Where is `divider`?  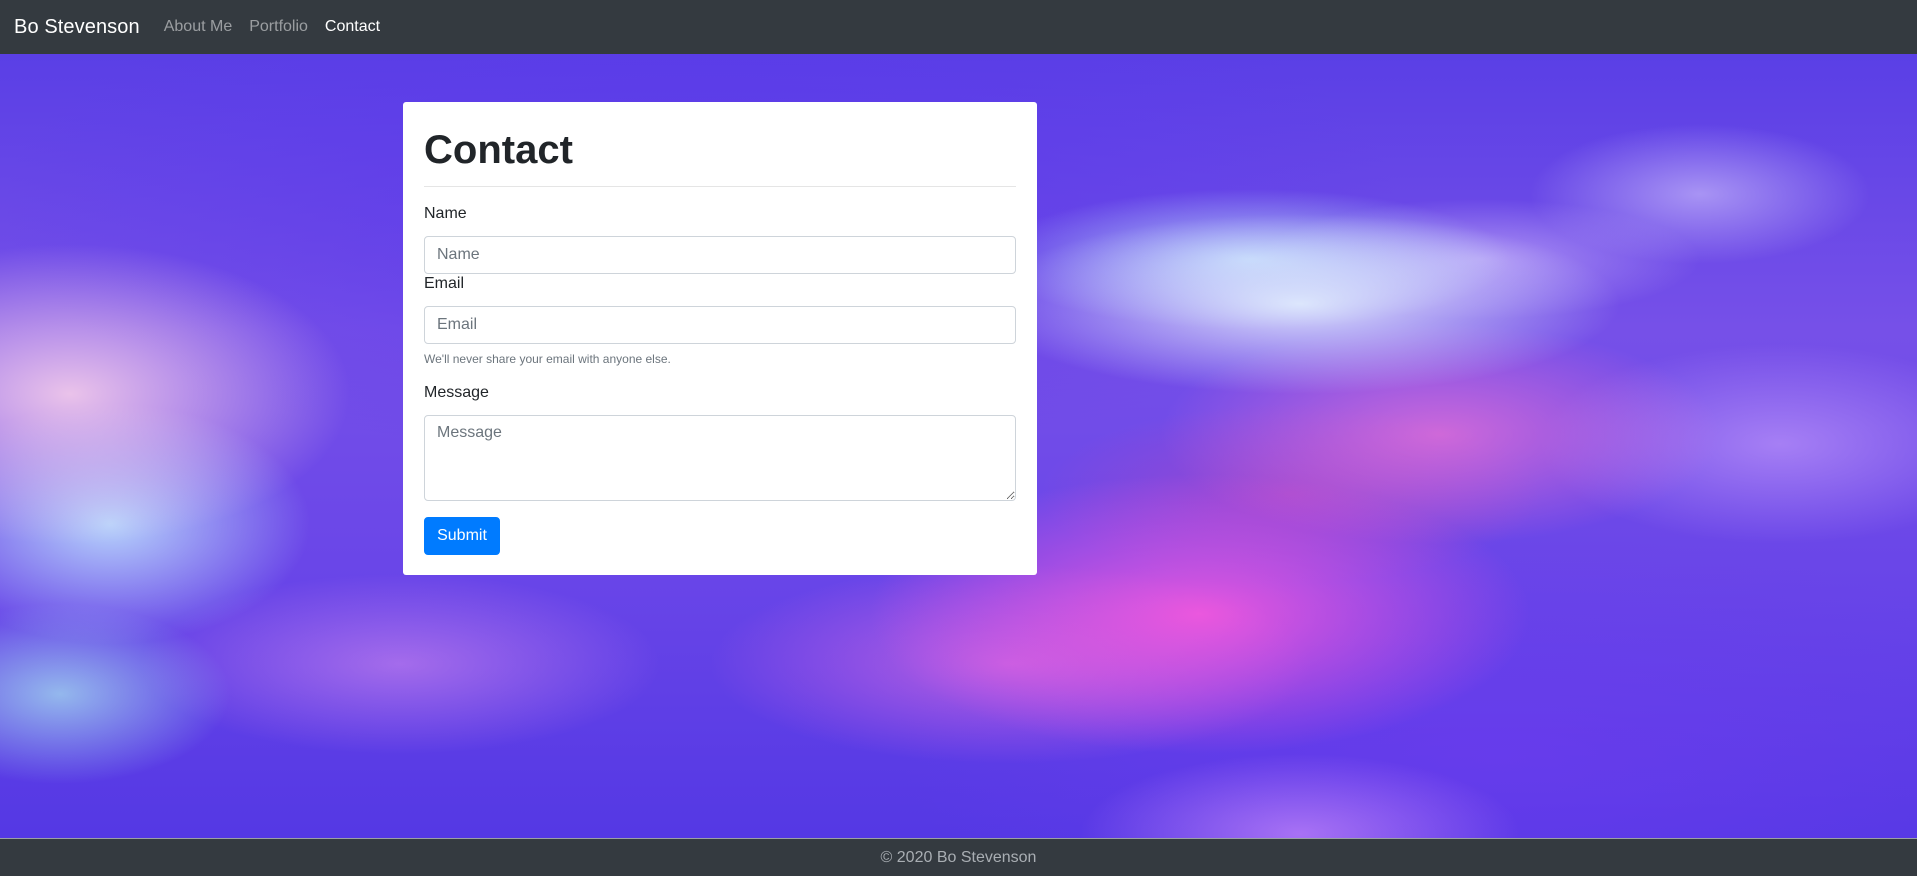
divider is located at coordinates (720, 186).